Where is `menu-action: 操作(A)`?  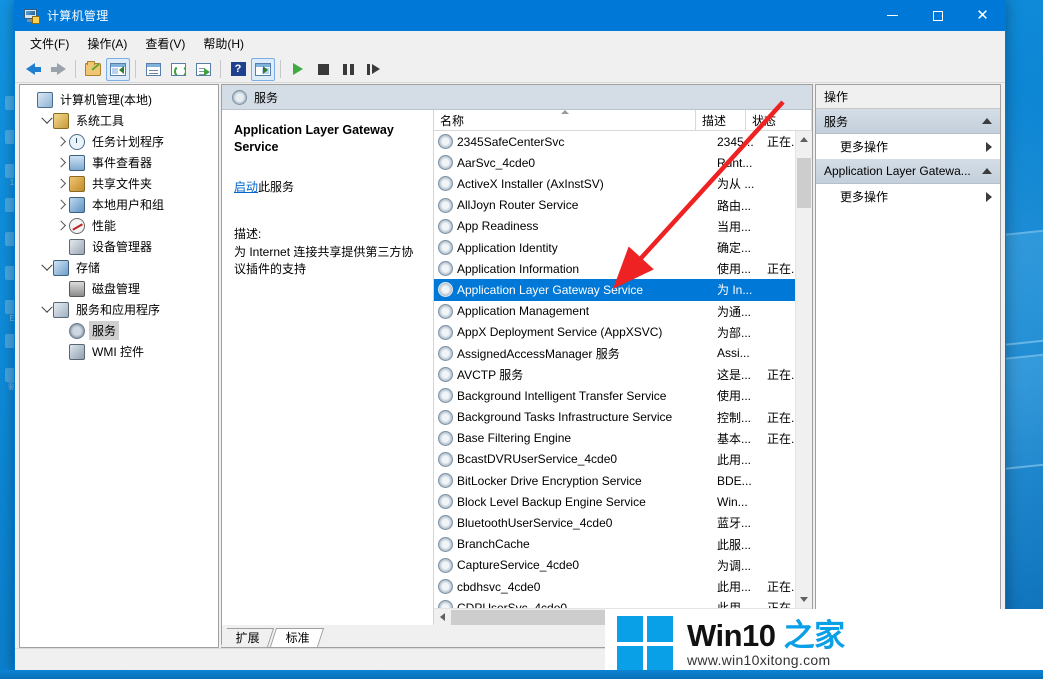 menu-action: 操作(A) is located at coordinates (107, 43).